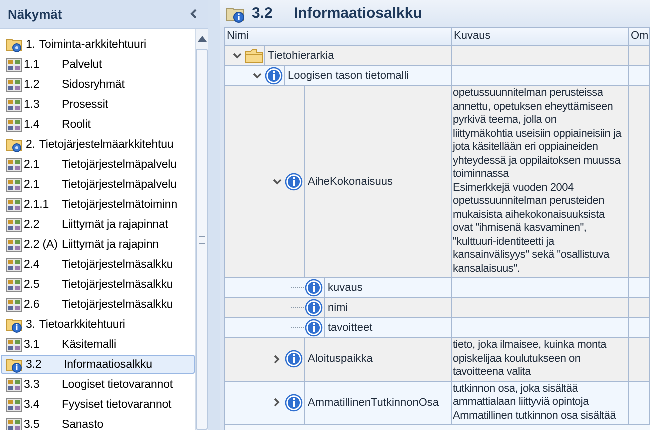 The height and width of the screenshot is (430, 650). I want to click on item-number: 3.5, so click(32, 424).